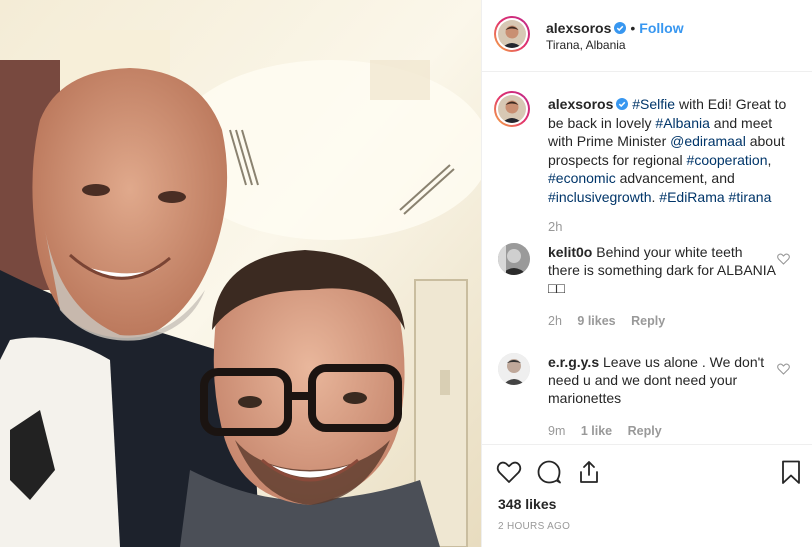 The height and width of the screenshot is (547, 812). What do you see at coordinates (570, 252) in the screenshot?
I see `comment-username: kelit0o` at bounding box center [570, 252].